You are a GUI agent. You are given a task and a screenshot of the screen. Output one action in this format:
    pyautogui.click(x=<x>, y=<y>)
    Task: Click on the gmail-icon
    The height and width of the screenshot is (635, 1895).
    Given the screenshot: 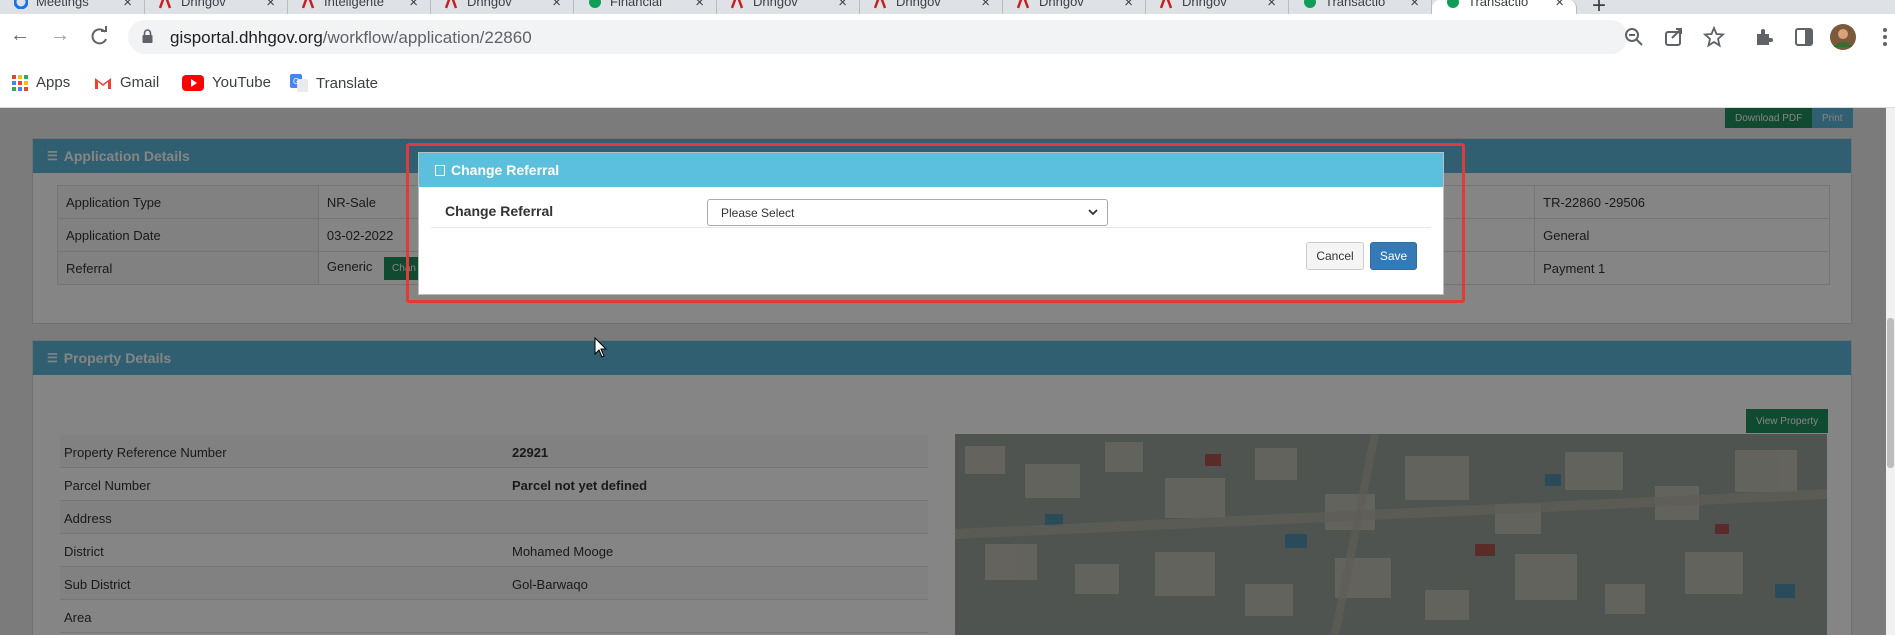 What is the action you would take?
    pyautogui.click(x=103, y=83)
    